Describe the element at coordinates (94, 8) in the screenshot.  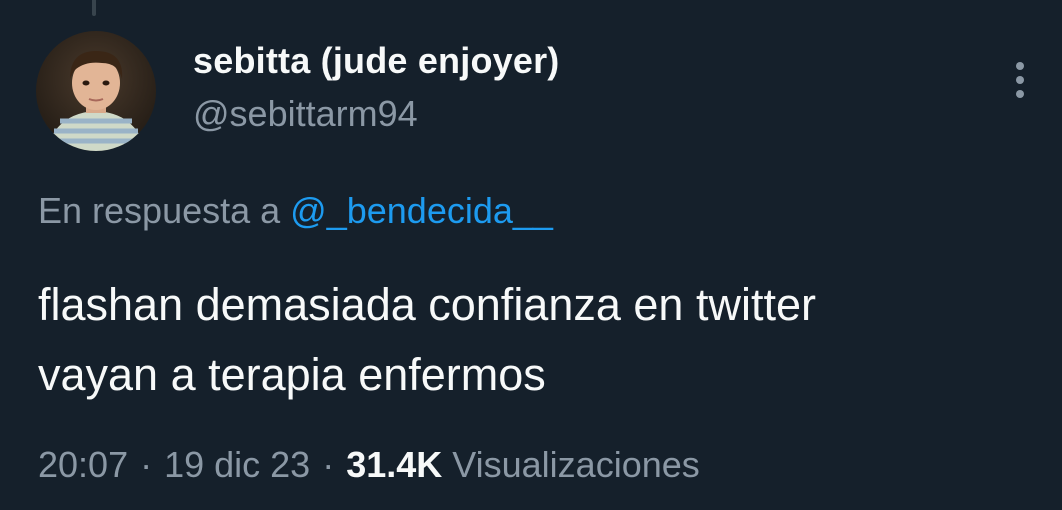
I see `thread-connector-line` at that location.